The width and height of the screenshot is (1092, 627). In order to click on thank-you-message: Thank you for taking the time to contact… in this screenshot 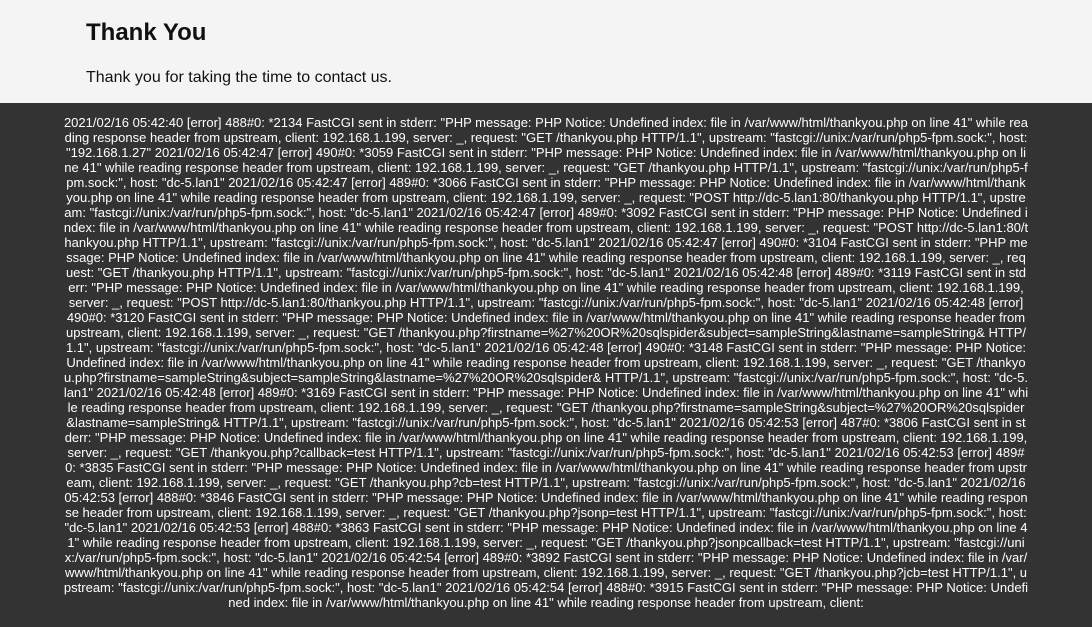, I will do `click(239, 77)`.